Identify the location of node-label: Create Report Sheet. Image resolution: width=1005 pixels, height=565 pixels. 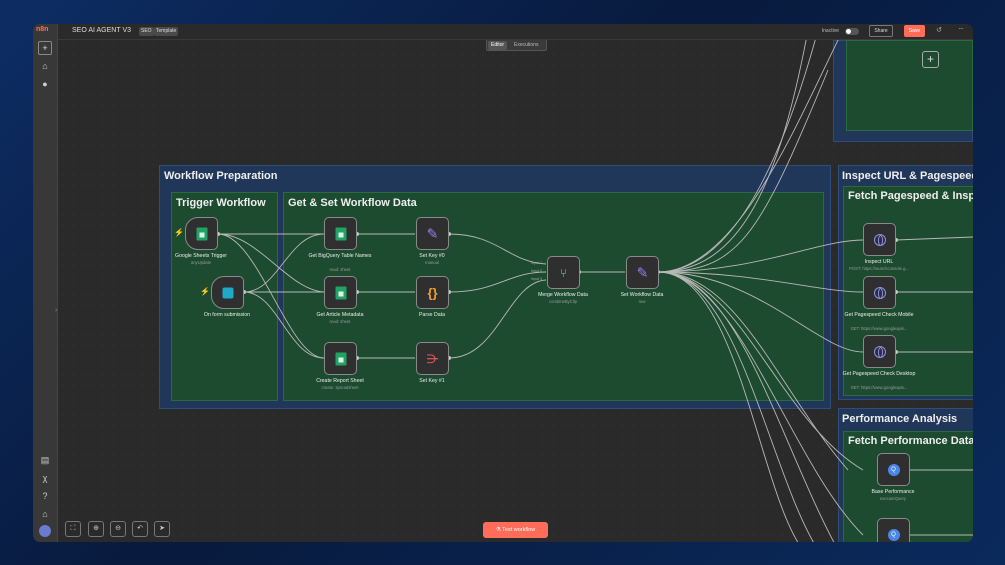
(340, 381).